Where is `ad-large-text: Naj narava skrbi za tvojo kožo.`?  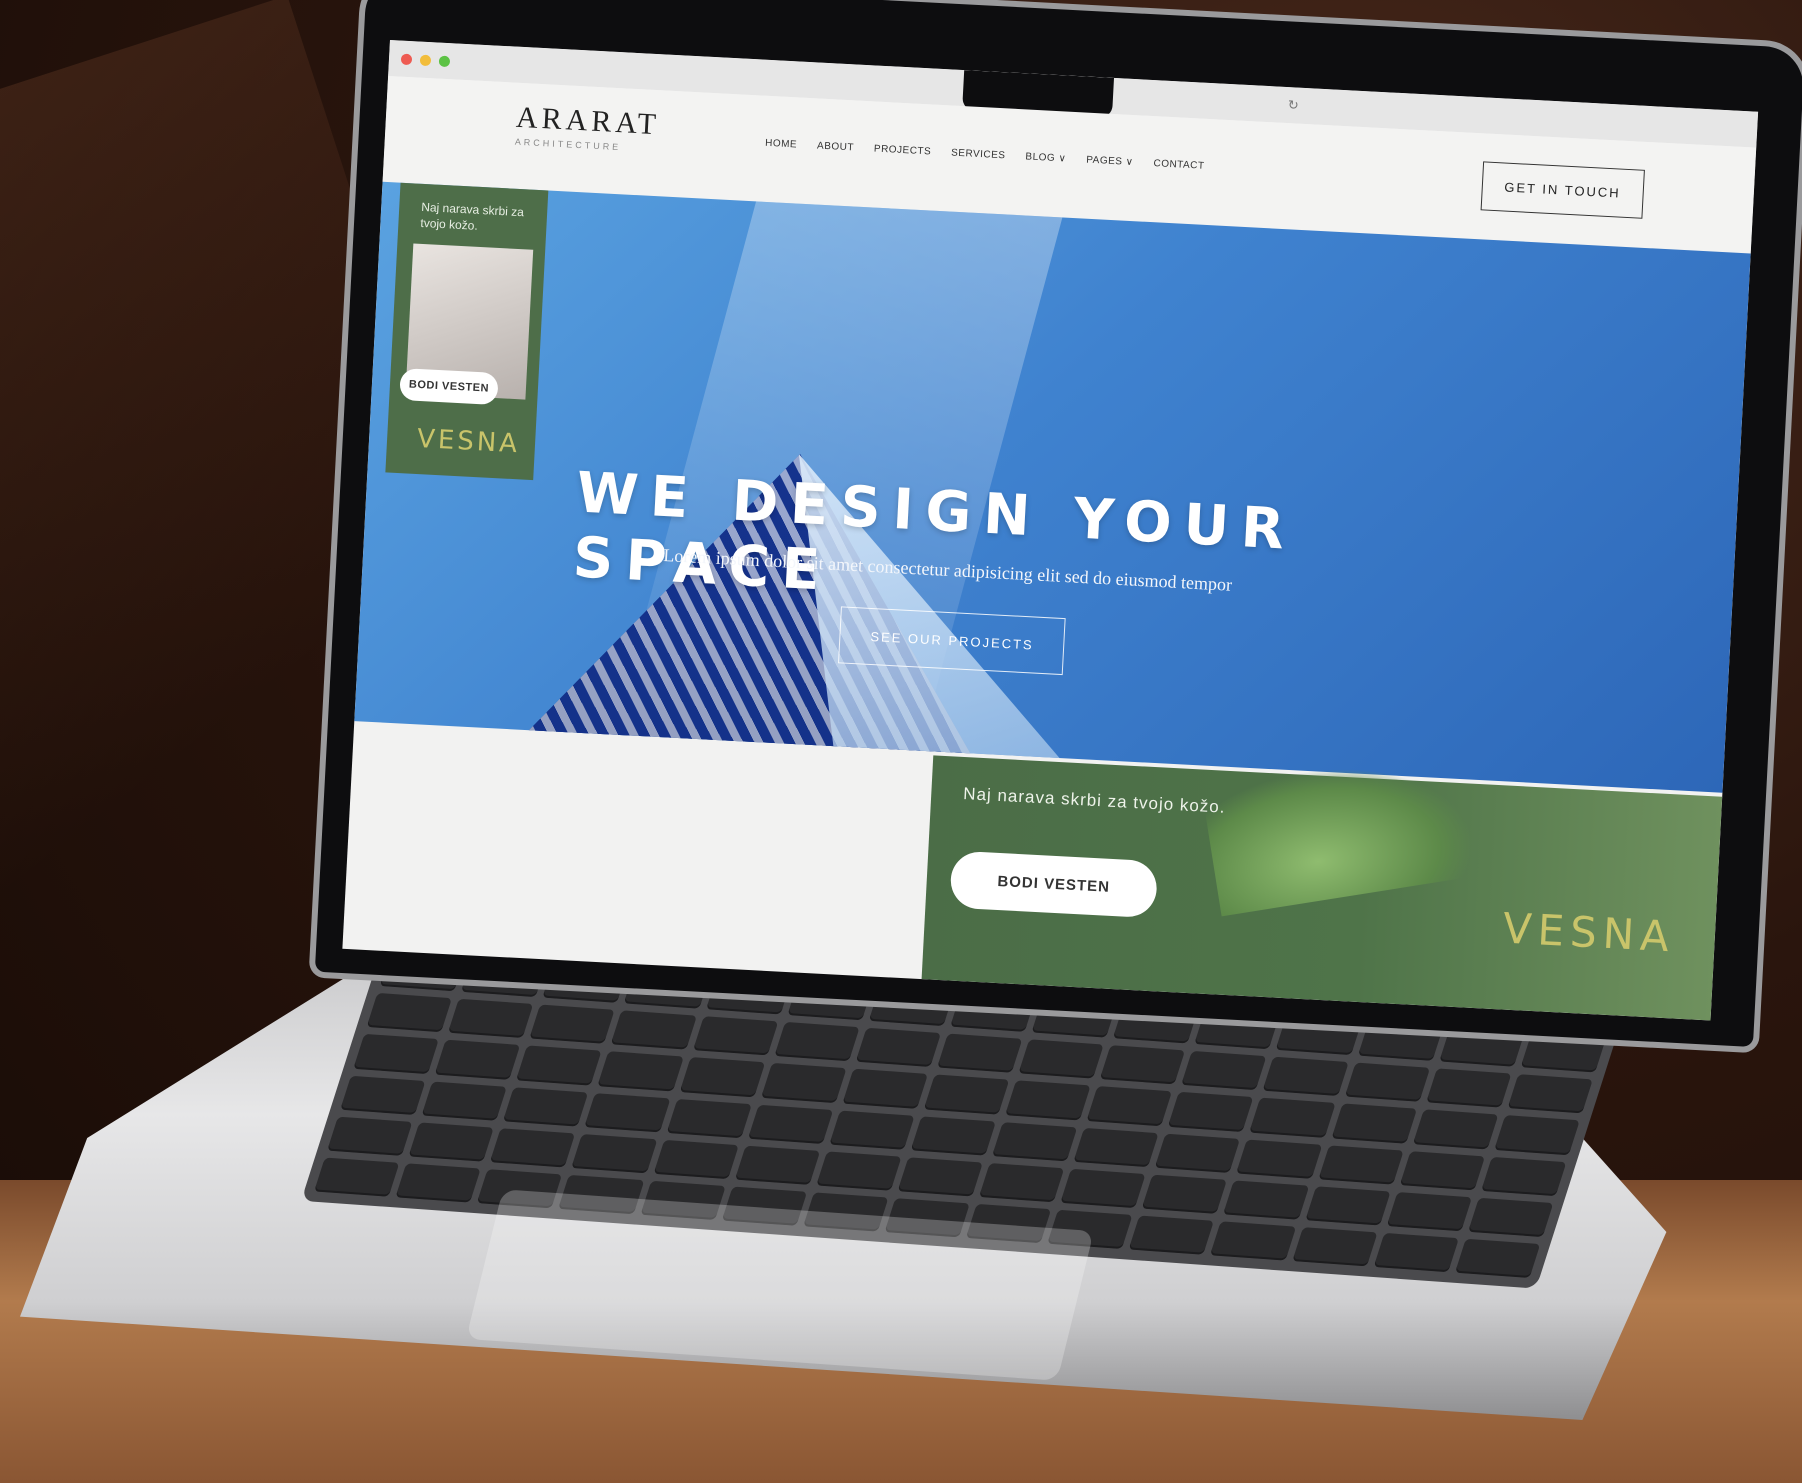
ad-large-text: Naj narava skrbi za tvojo kožo. is located at coordinates (1094, 800).